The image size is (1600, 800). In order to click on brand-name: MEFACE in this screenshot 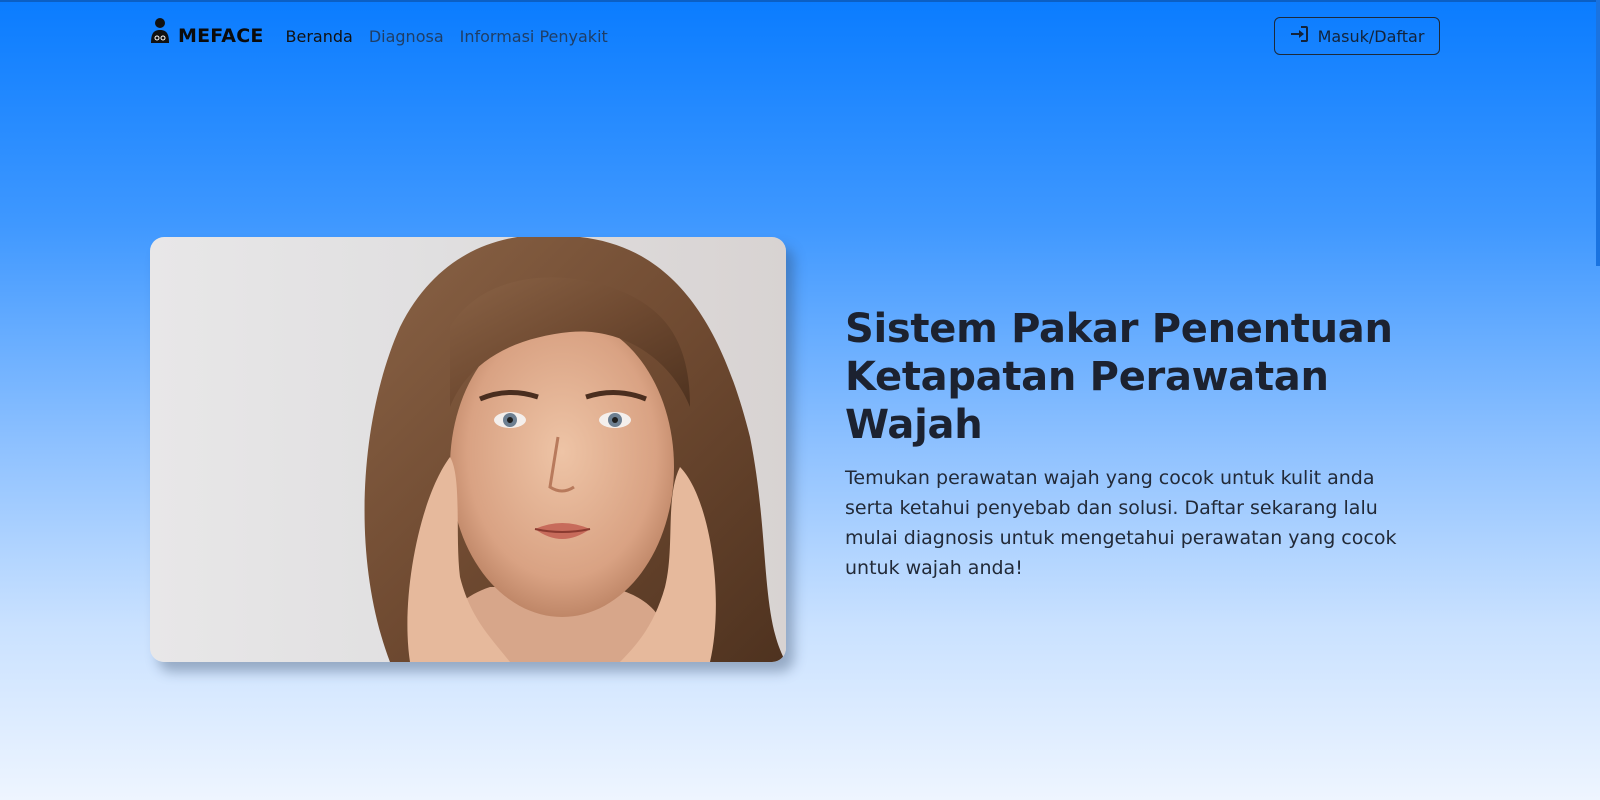, I will do `click(221, 36)`.